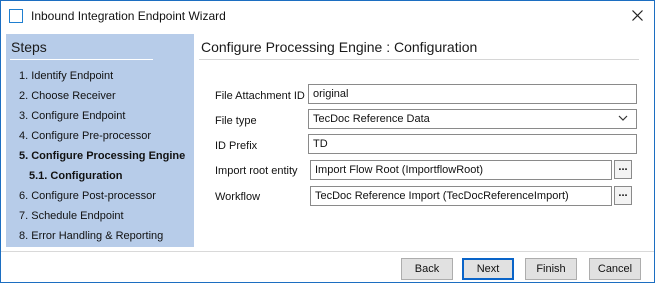  Describe the element at coordinates (128, 16) in the screenshot. I see `window-title: Inbound Integration Endpoint Wizard` at that location.